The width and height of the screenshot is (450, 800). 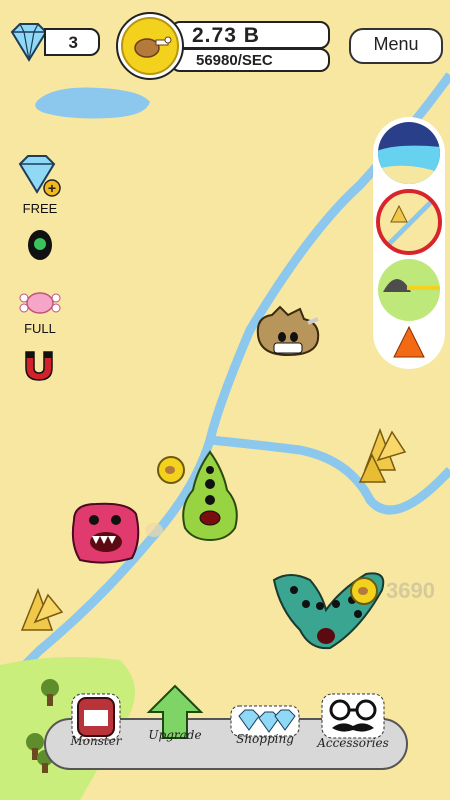 What do you see at coordinates (39, 175) in the screenshot?
I see `free-diamond-icon: +` at bounding box center [39, 175].